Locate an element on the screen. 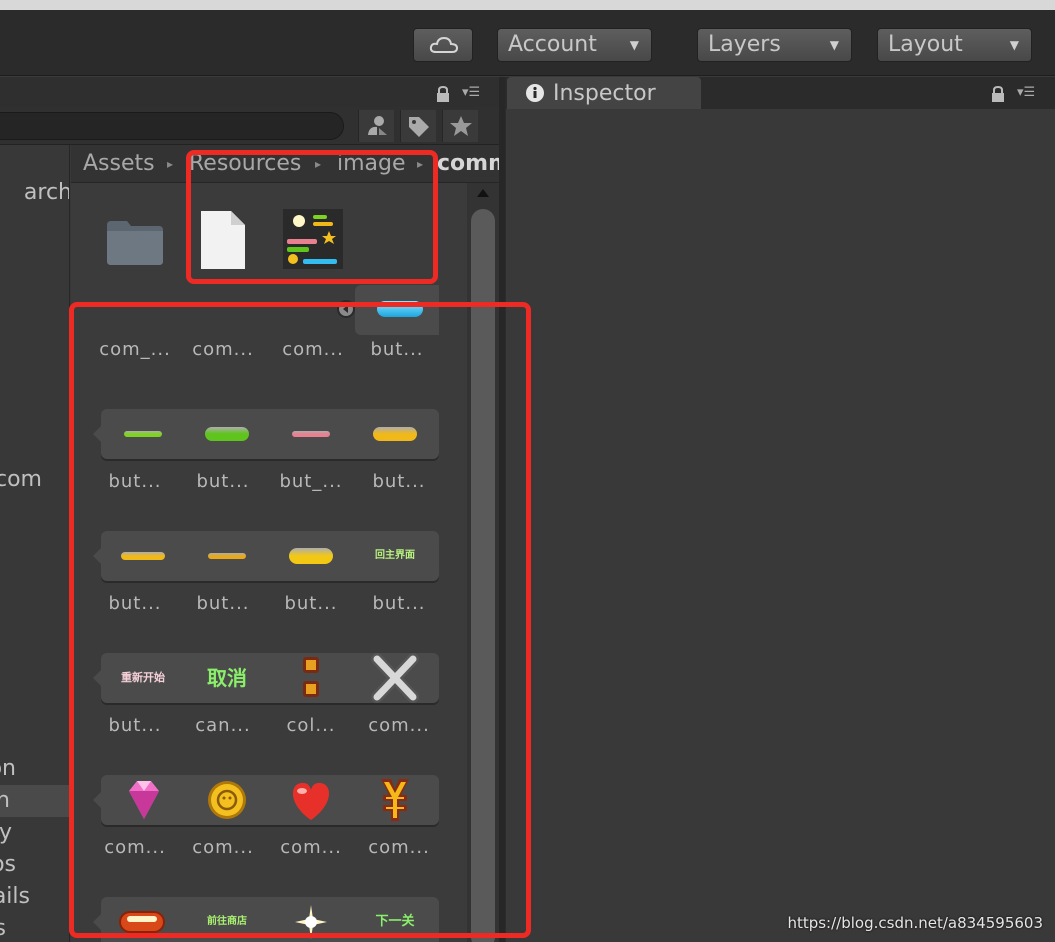  layout-dropdown: Layout ▼ is located at coordinates (954, 45).